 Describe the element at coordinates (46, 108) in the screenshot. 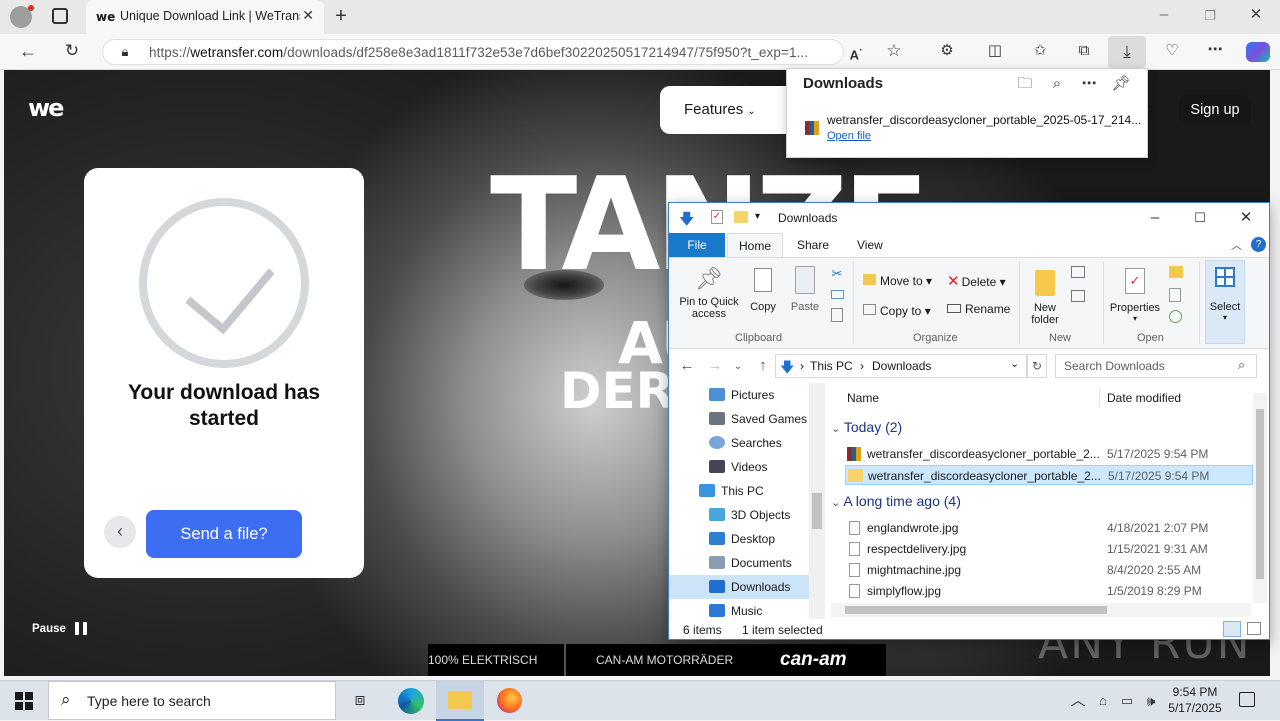

I see `wetransfer-logo: we` at that location.